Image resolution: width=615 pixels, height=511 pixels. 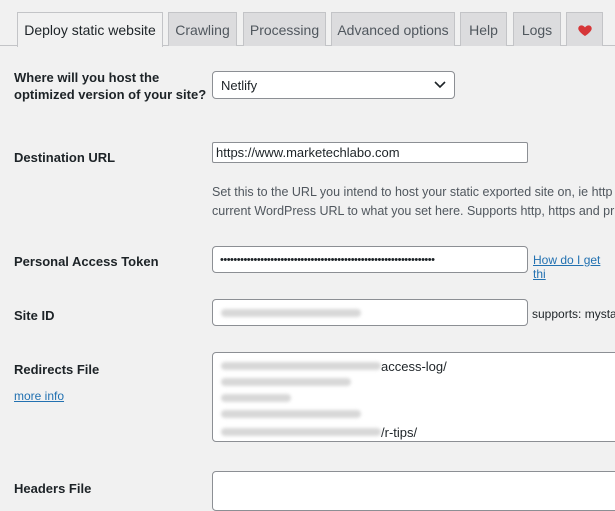 I want to click on tab-logs: Logs, so click(x=537, y=29).